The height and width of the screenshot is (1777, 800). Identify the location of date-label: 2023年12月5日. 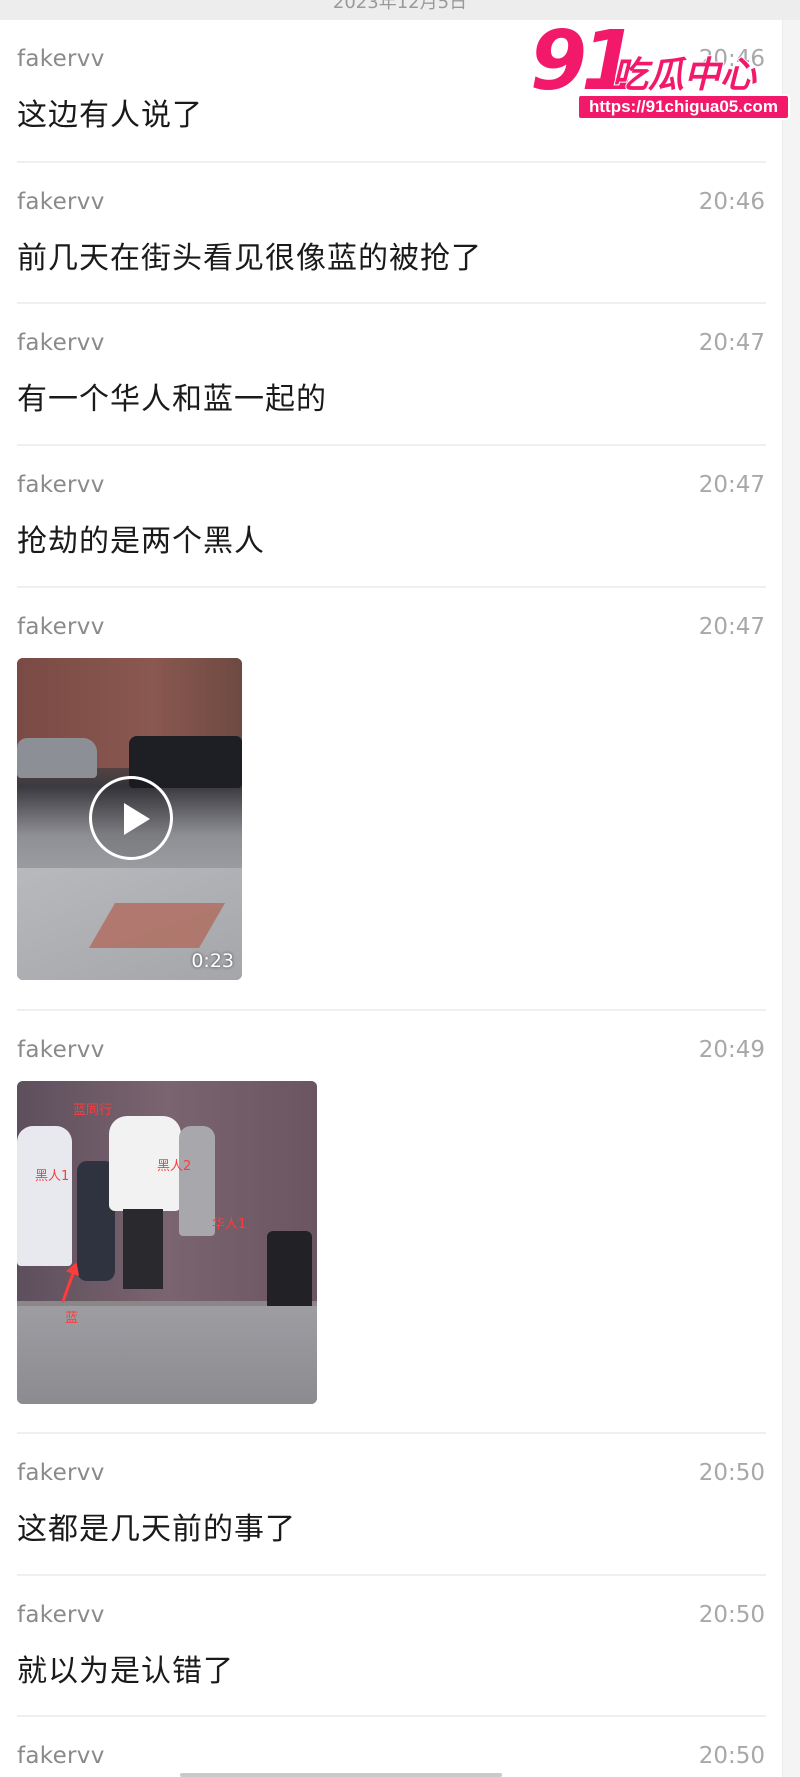
(400, 6).